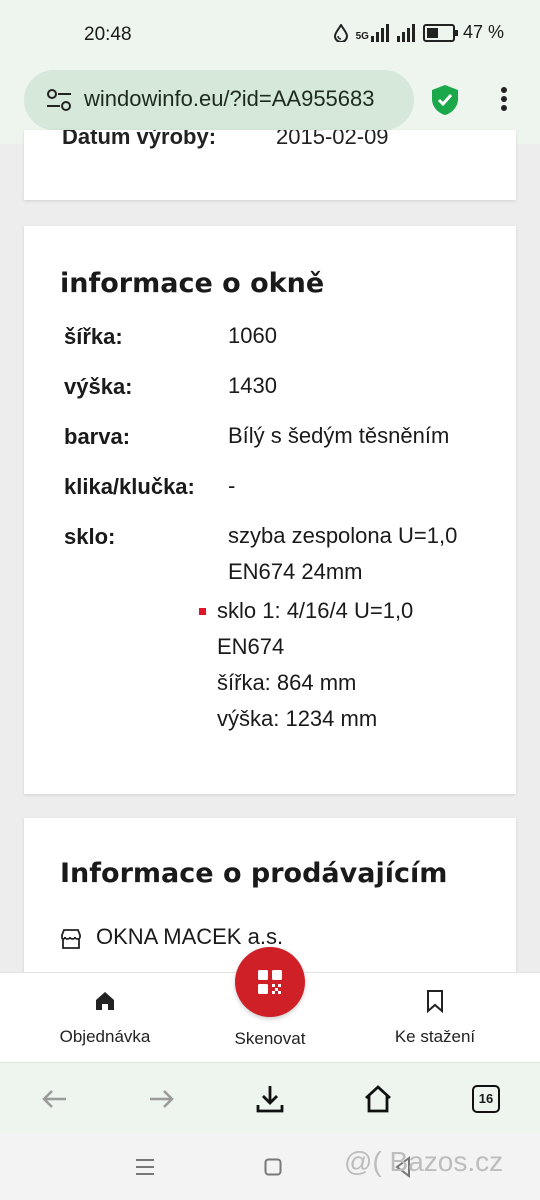  Describe the element at coordinates (232, 485) in the screenshot. I see `info-value: -` at that location.